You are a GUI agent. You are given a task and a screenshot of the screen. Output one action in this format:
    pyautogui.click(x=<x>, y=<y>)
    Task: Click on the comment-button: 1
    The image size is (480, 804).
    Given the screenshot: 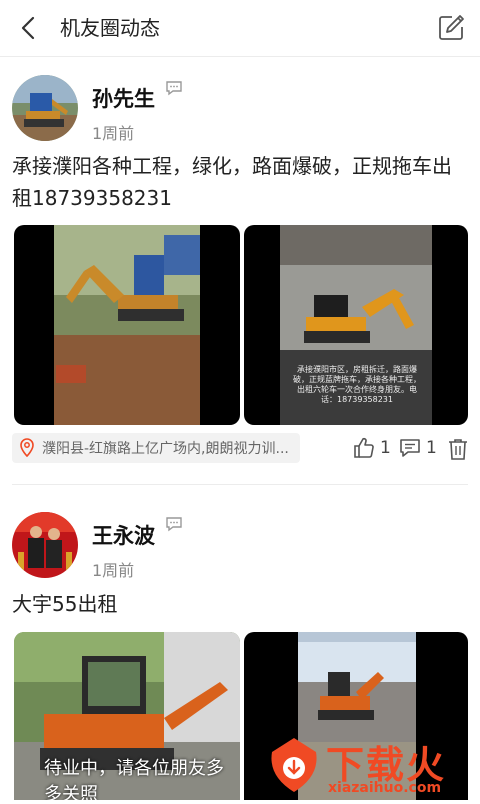 What is the action you would take?
    pyautogui.click(x=417, y=448)
    